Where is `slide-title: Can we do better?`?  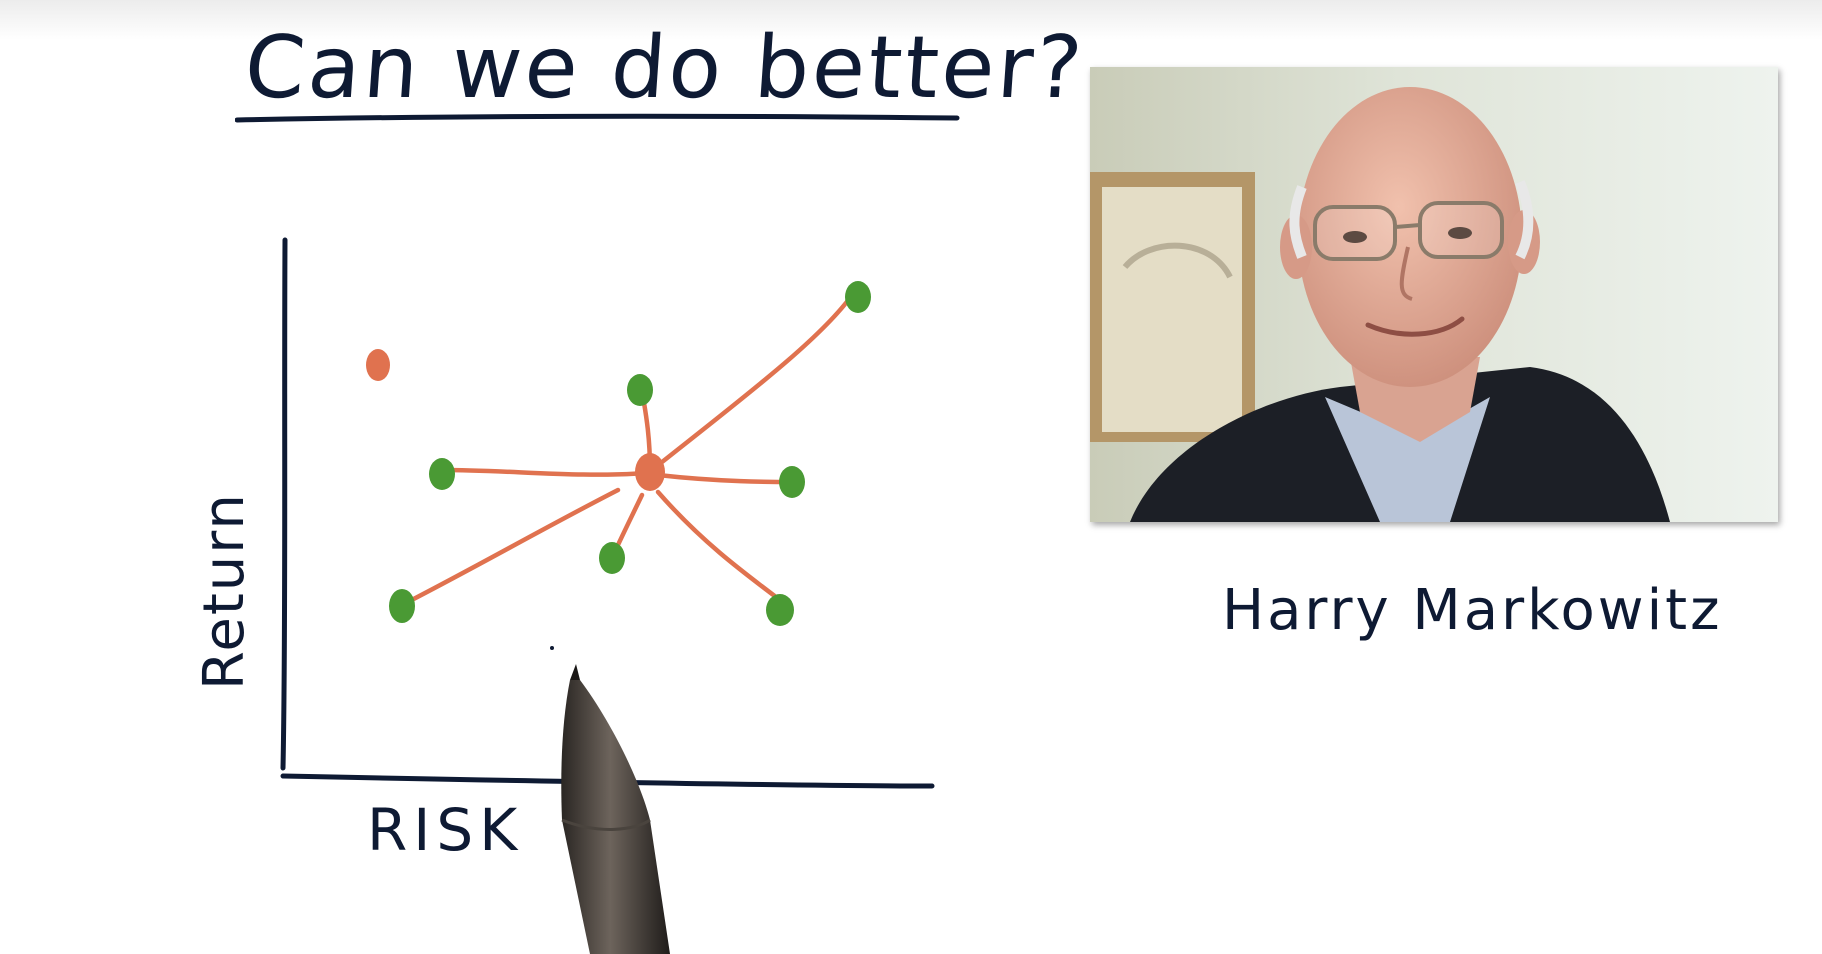
slide-title: Can we do better? is located at coordinates (665, 68).